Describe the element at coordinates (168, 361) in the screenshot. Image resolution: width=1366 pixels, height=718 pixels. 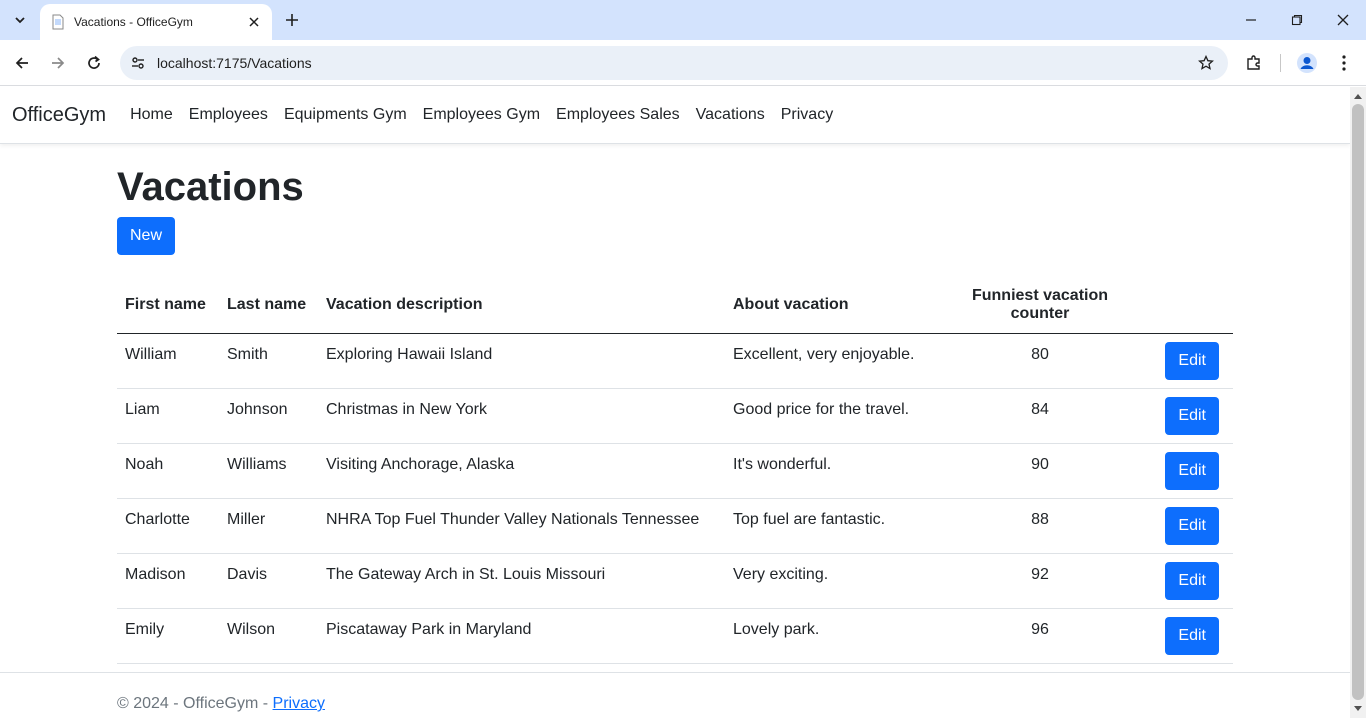
I see `cell-first-name: William` at that location.